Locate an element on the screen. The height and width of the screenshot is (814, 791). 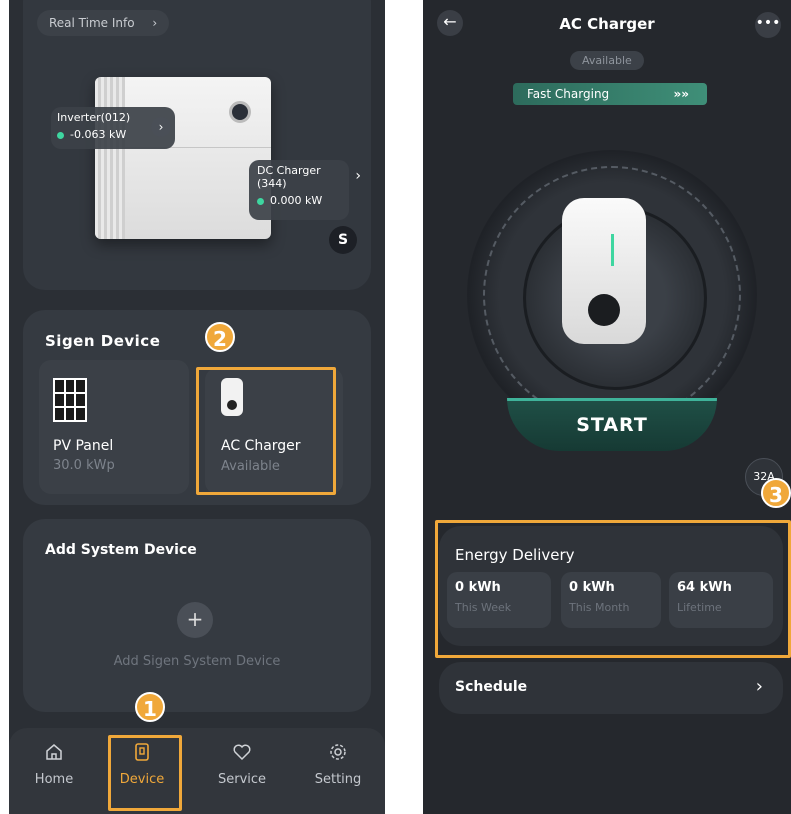
schedule-row: Schedule › is located at coordinates (611, 688).